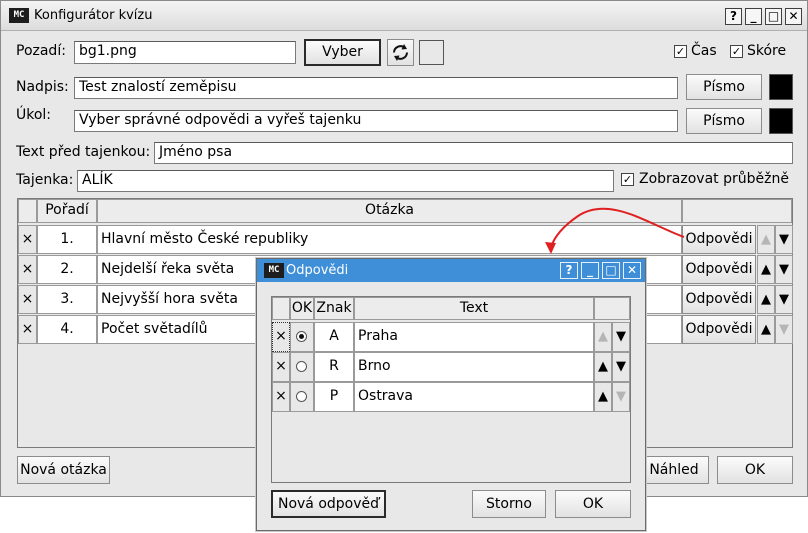 Image resolution: width=808 pixels, height=533 pixels. Describe the element at coordinates (724, 87) in the screenshot. I see `heading-font-button: Písmo` at that location.